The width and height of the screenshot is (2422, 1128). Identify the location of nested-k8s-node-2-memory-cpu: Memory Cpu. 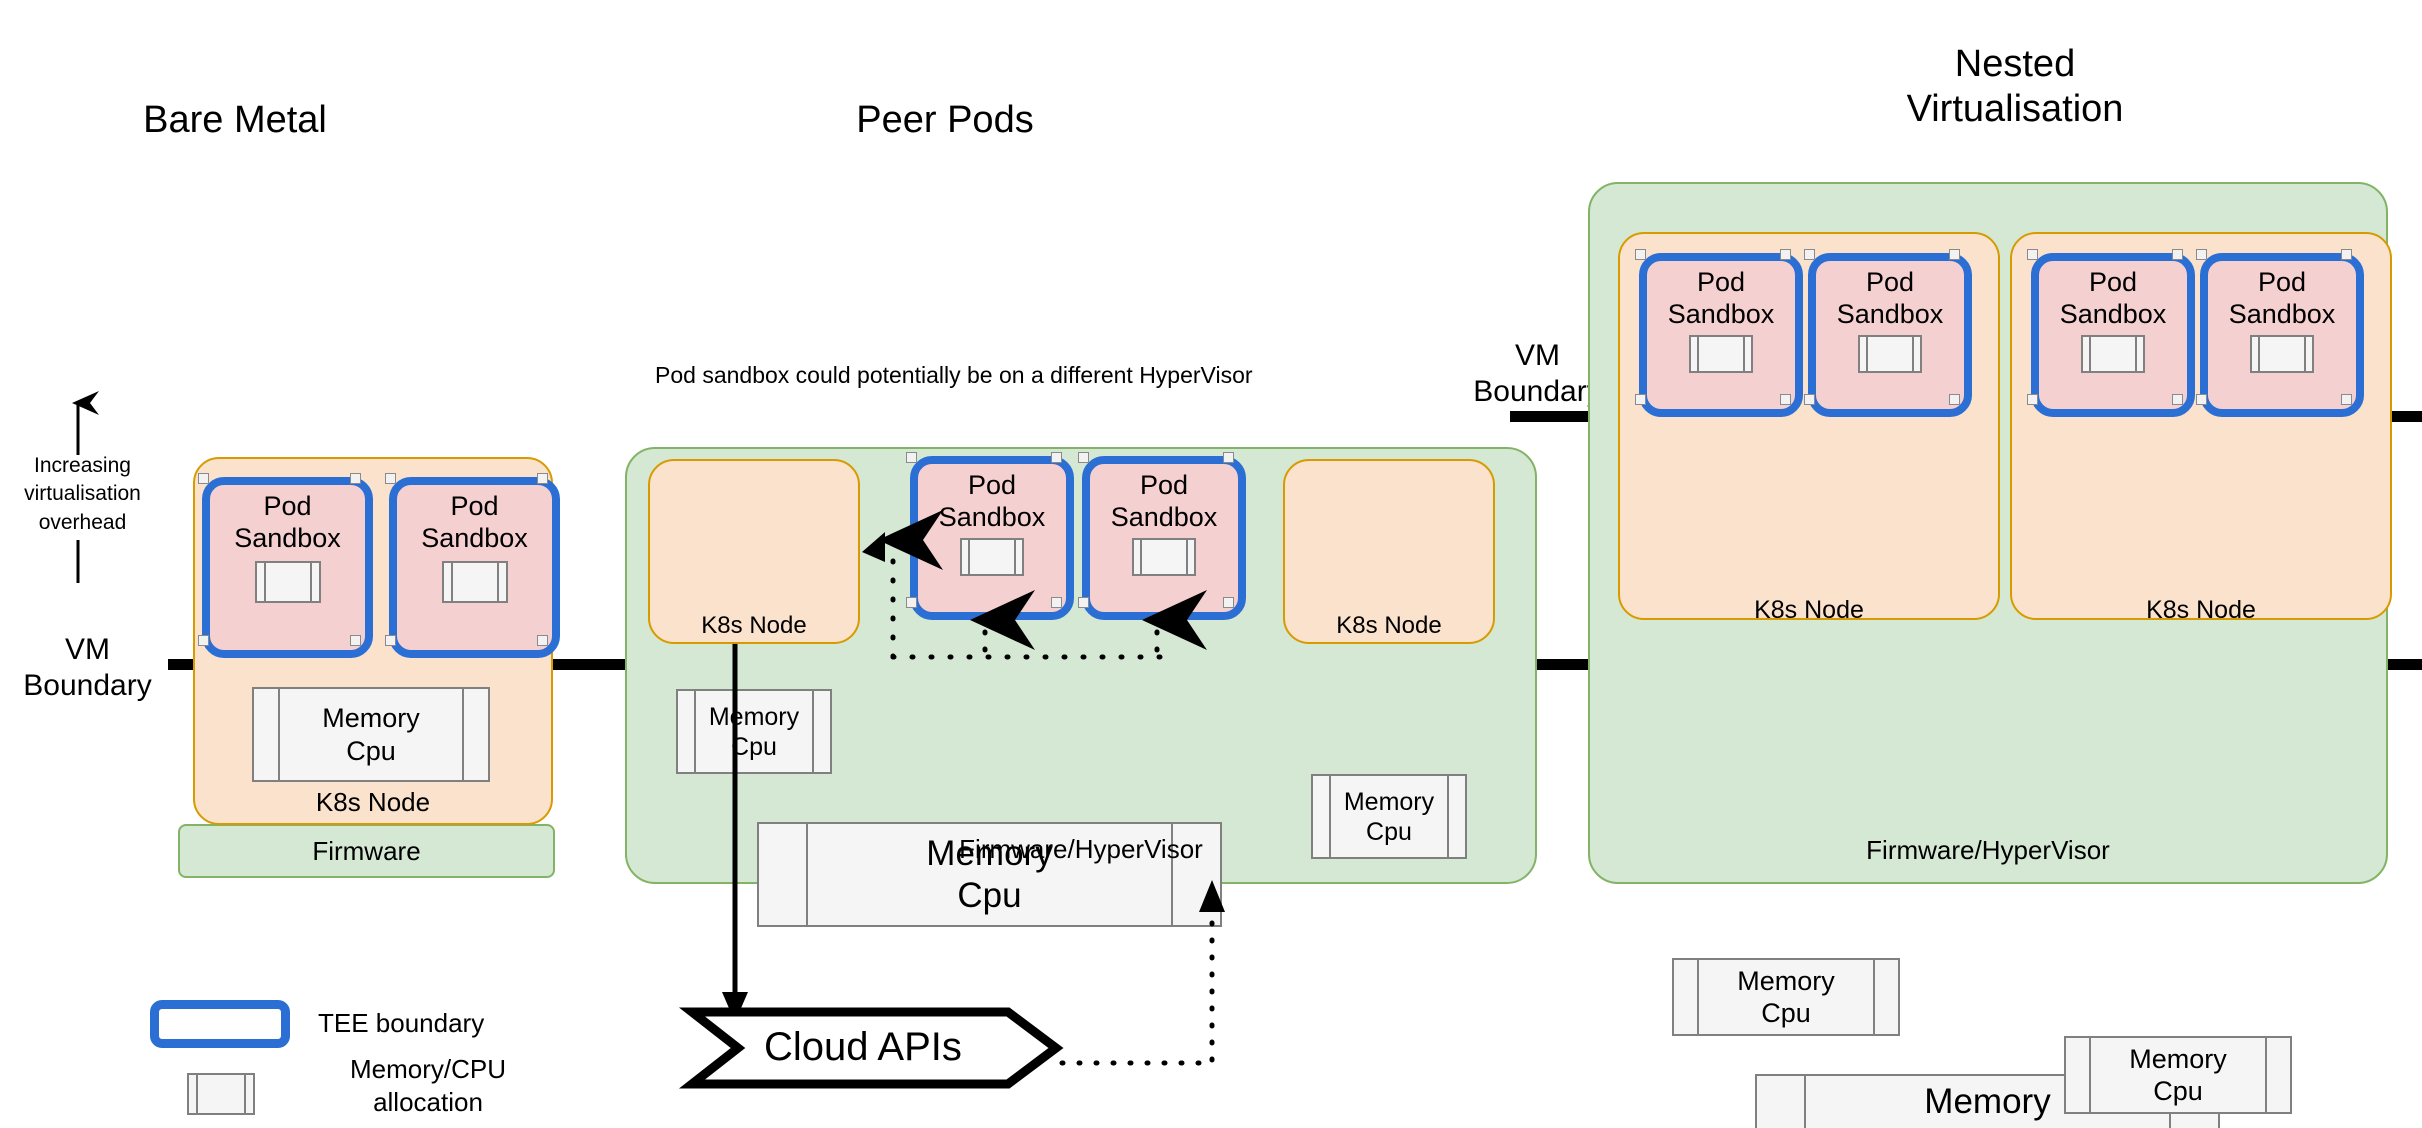
(2178, 1075).